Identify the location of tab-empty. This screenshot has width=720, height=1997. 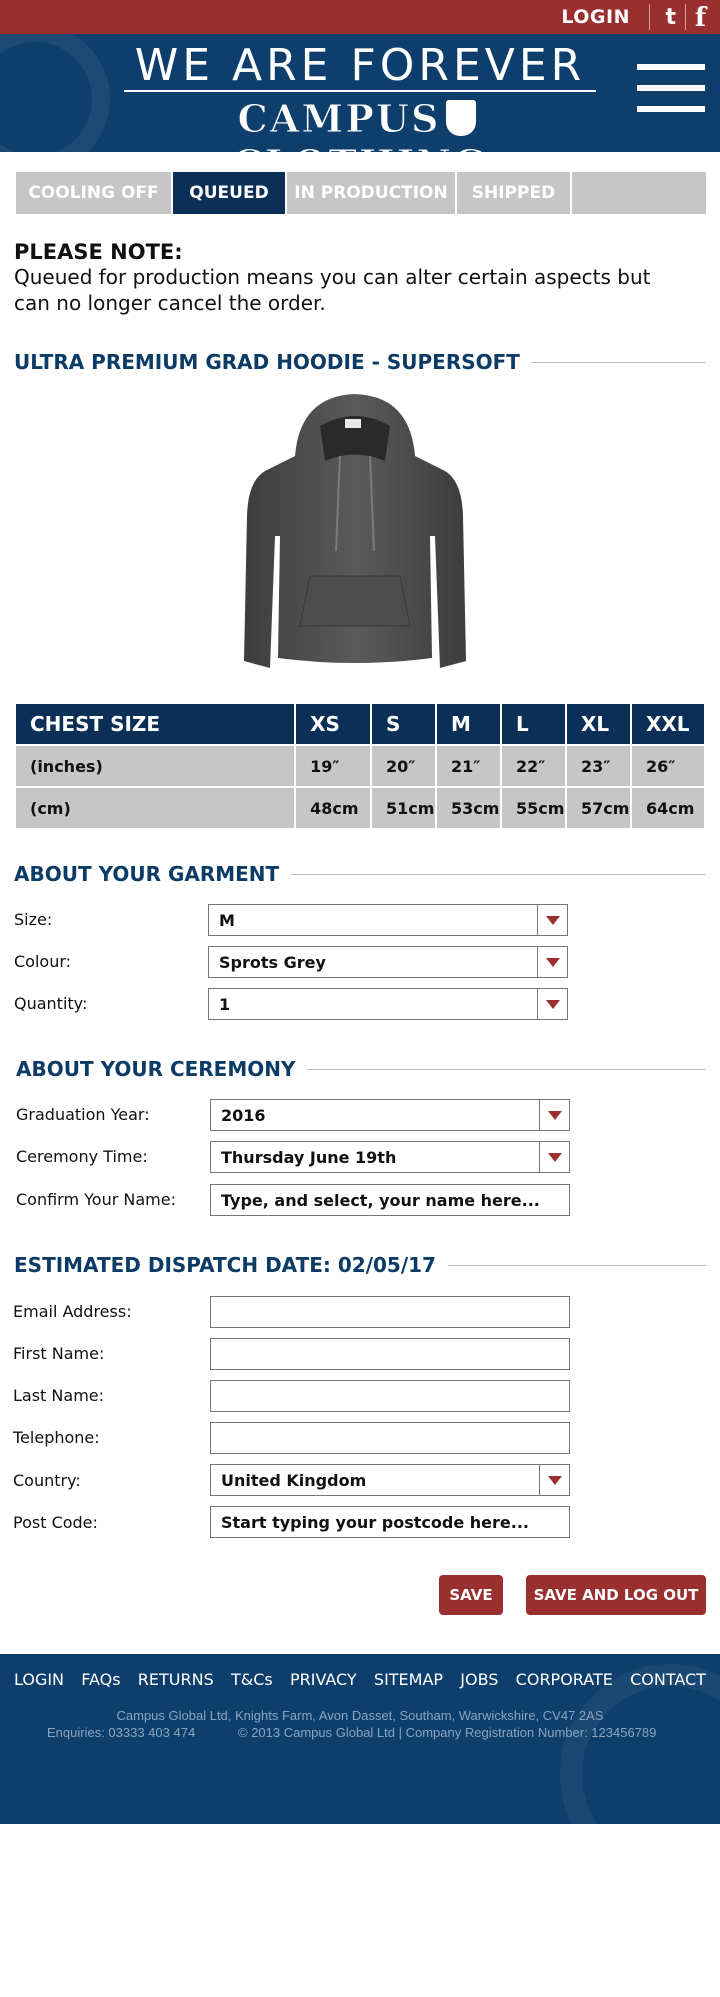
(639, 193).